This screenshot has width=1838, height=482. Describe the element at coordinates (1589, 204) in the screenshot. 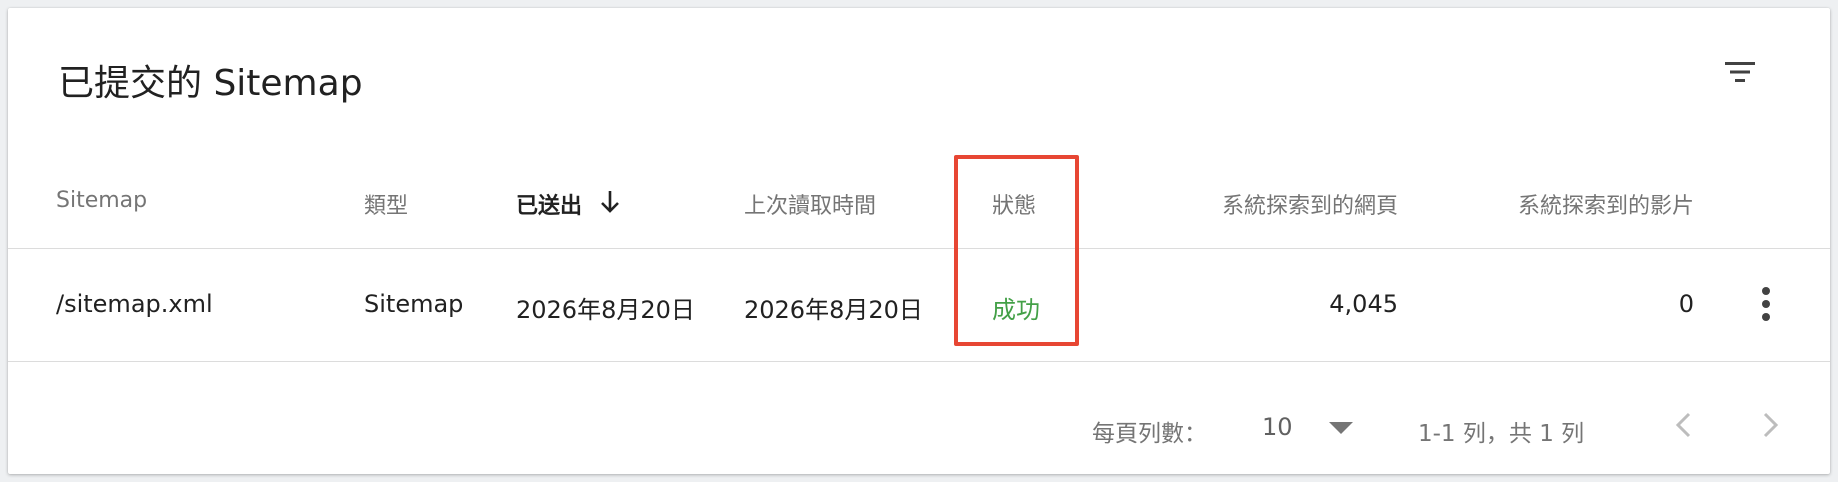

I see `column-header-videos: 系統探索到的影片` at that location.